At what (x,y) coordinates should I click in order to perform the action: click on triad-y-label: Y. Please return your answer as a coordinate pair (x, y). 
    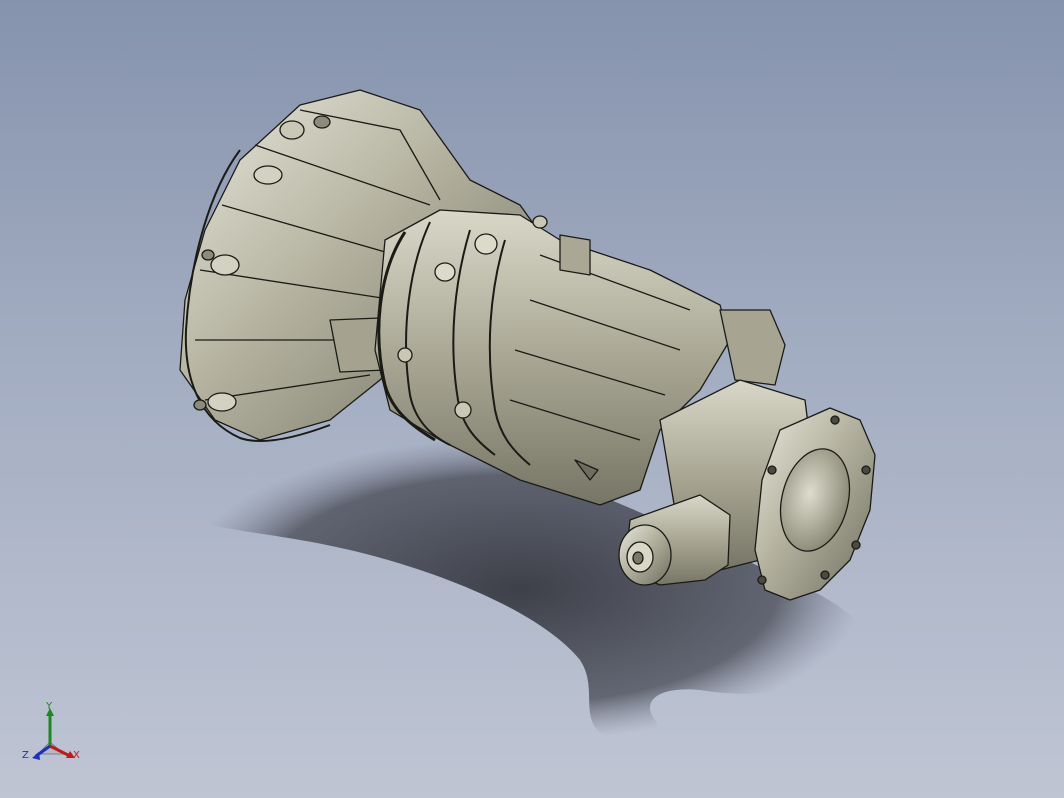
    Looking at the image, I should click on (49, 706).